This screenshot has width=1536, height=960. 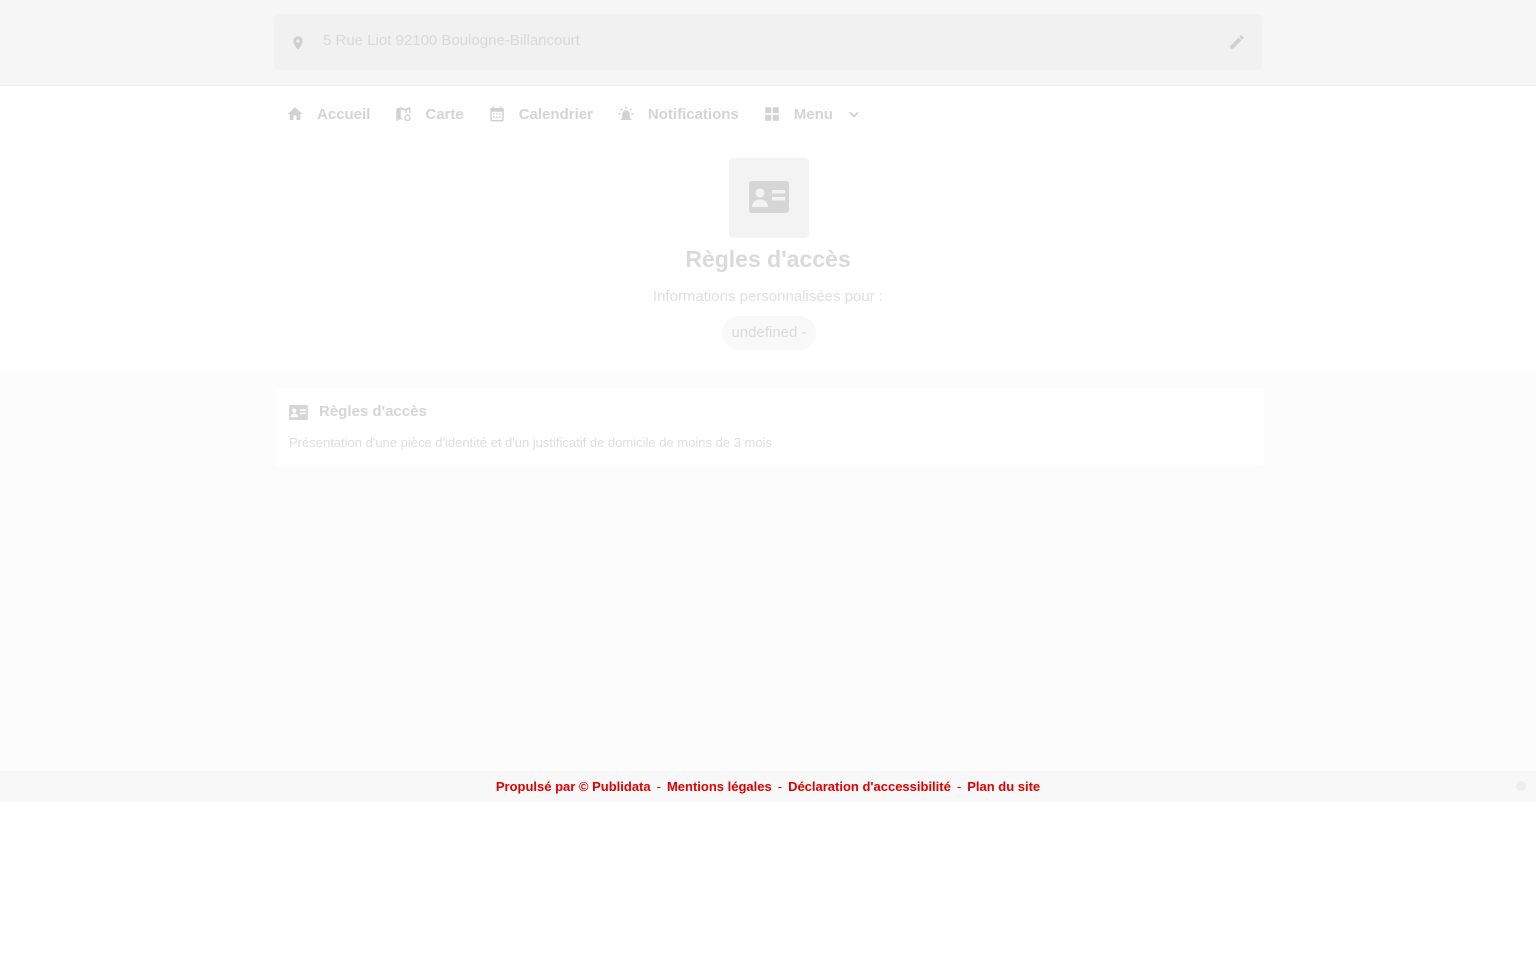 I want to click on card-title: Règles d'accès, so click(x=373, y=411).